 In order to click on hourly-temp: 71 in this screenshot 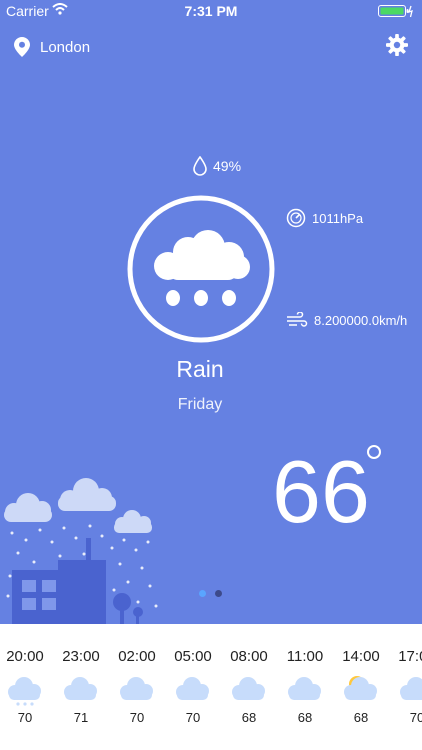, I will do `click(81, 717)`.